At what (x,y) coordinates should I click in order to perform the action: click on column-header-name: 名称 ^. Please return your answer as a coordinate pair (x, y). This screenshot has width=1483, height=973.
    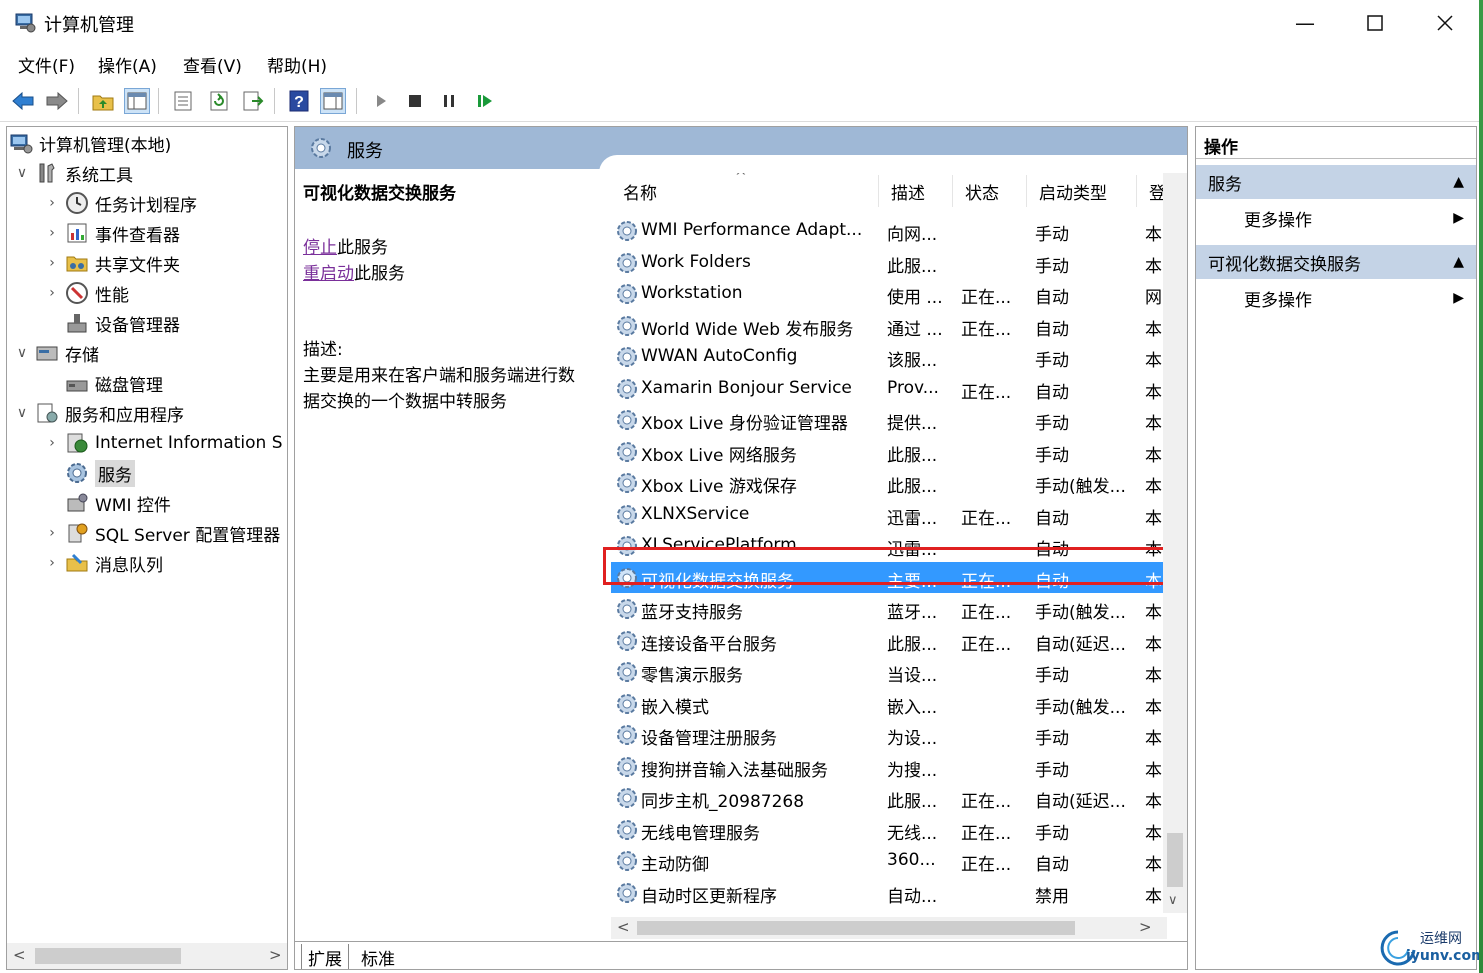
    Looking at the image, I should click on (745, 190).